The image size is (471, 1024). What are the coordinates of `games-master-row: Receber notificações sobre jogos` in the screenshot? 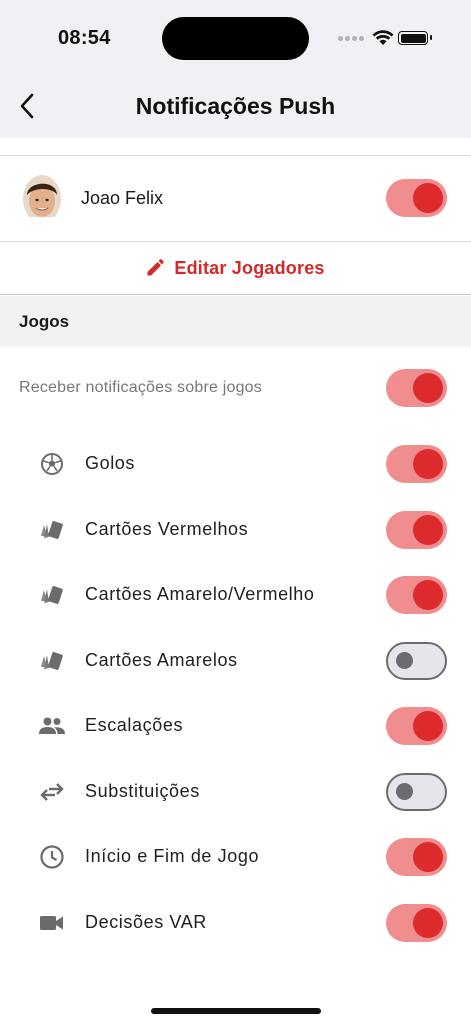 It's located at (235, 388).